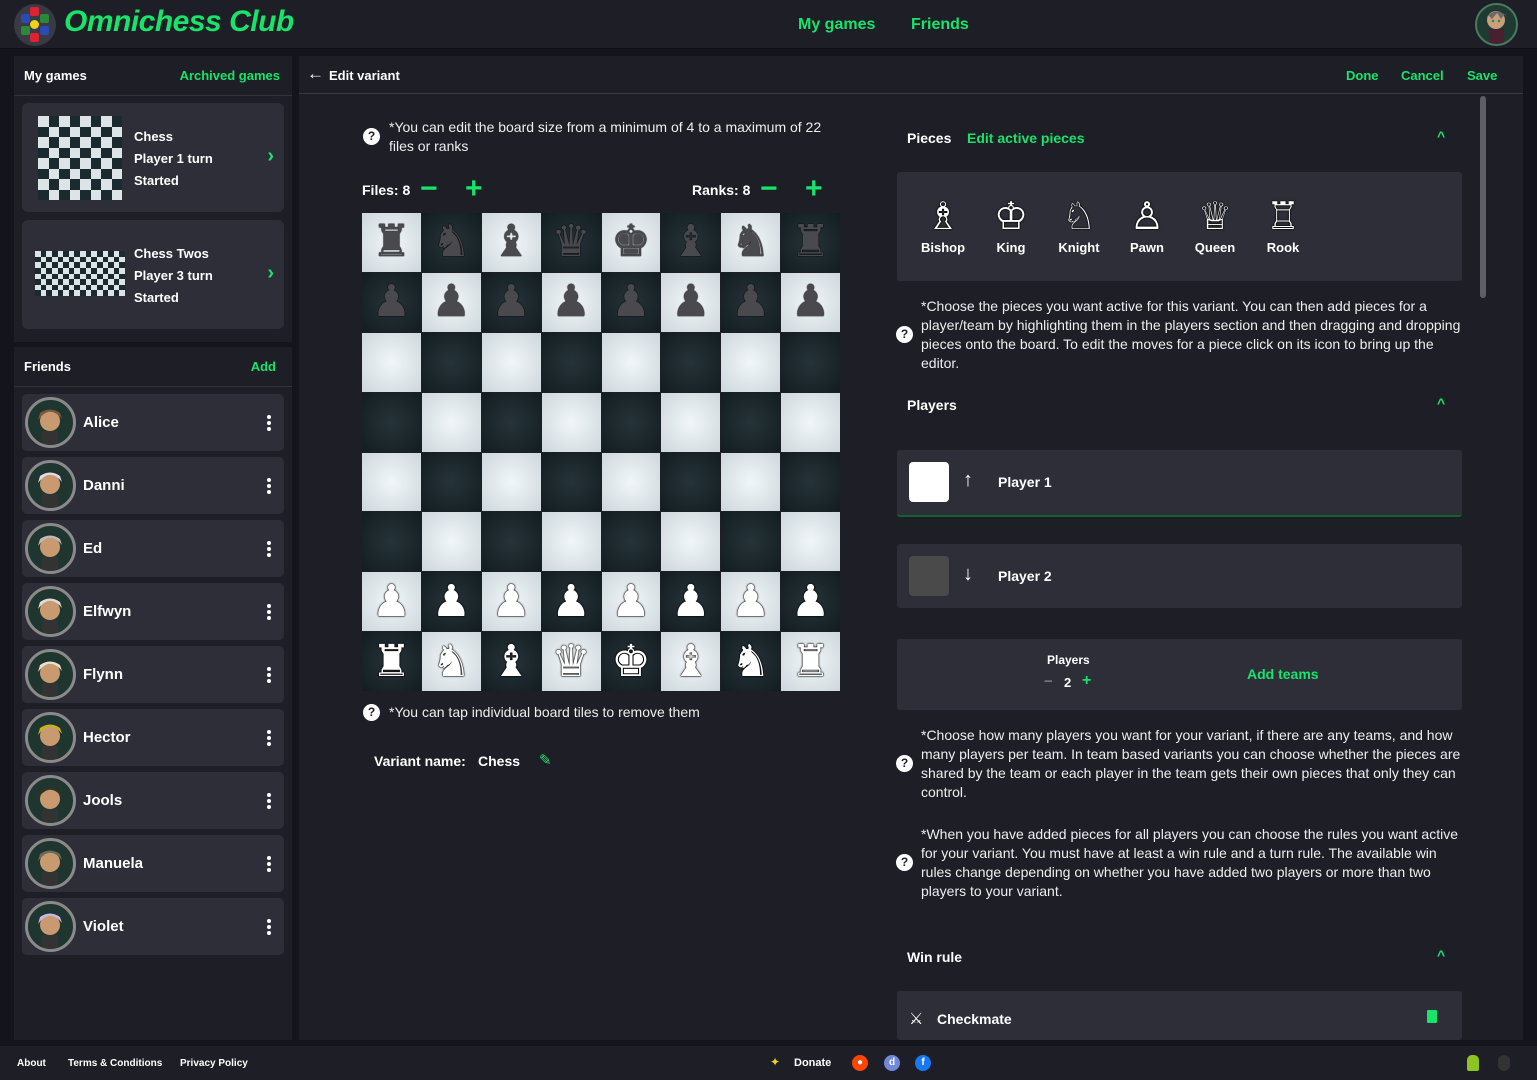 This screenshot has width=1537, height=1080. Describe the element at coordinates (153, 737) in the screenshot. I see `friend-item: Hector` at that location.